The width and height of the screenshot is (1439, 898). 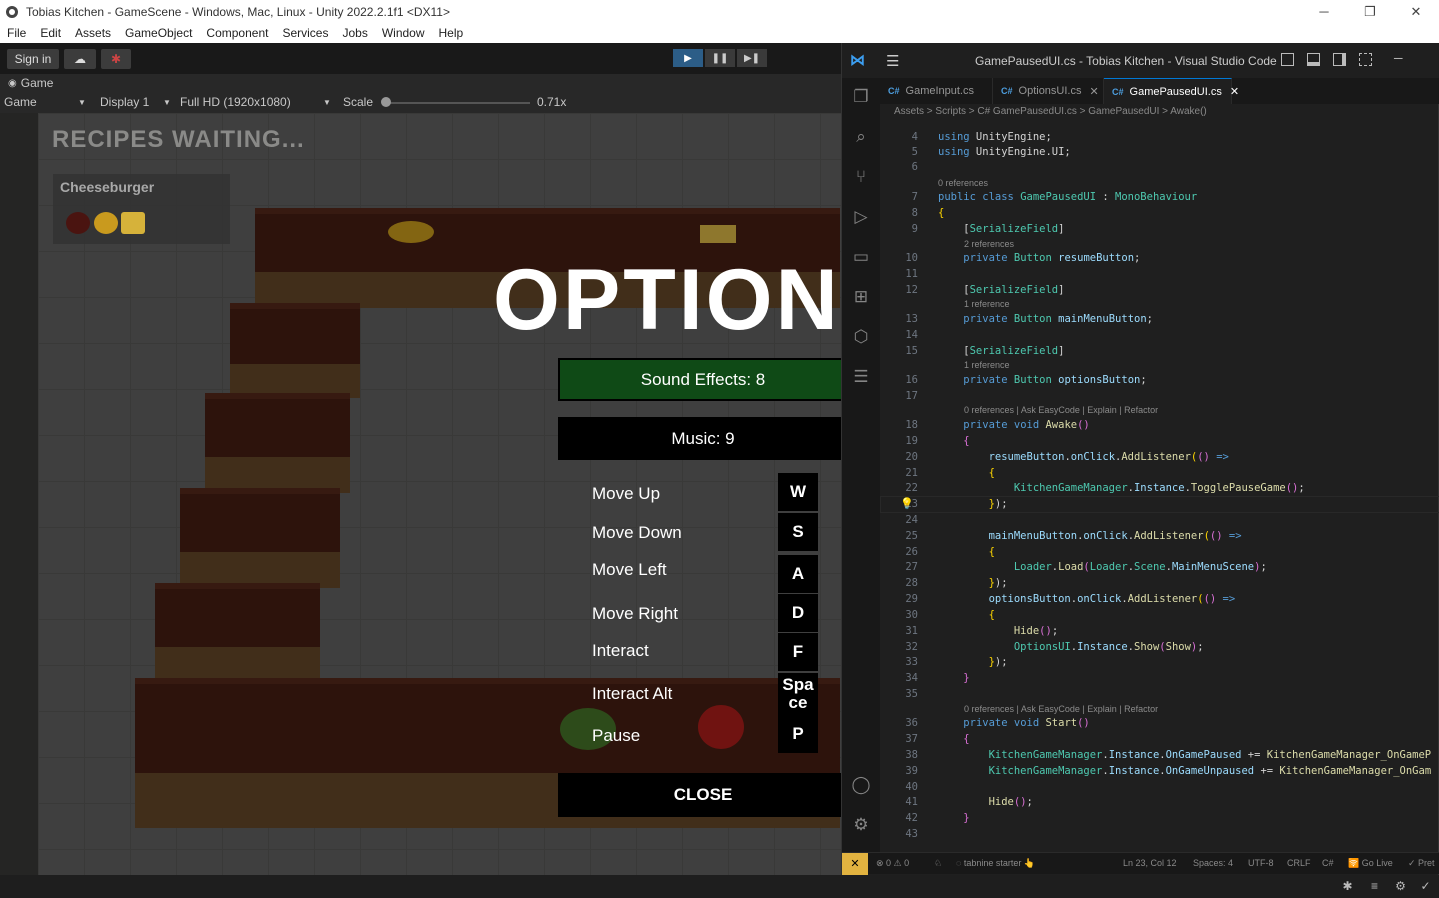 I want to click on vscode-minimize-button: ─, so click(x=1398, y=58).